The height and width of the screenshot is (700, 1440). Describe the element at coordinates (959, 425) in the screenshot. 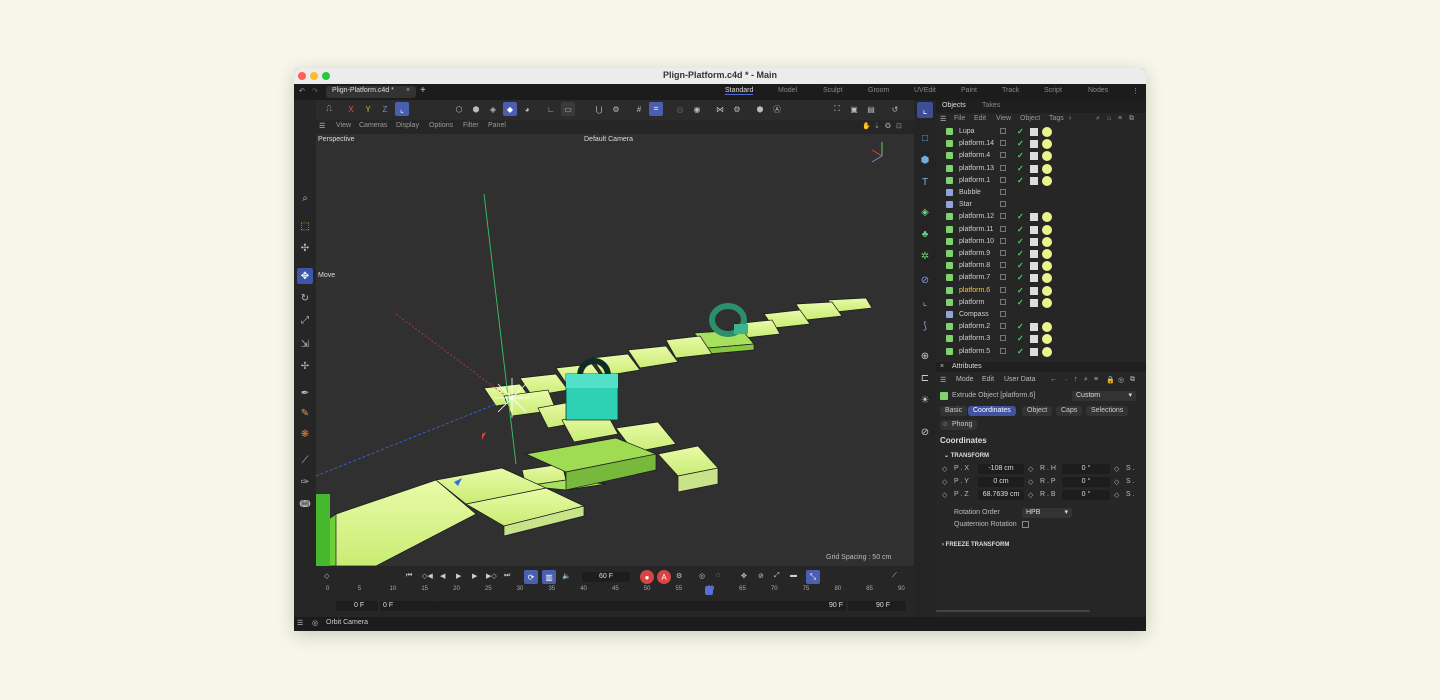

I see `tab-phong: ○ Phong` at that location.